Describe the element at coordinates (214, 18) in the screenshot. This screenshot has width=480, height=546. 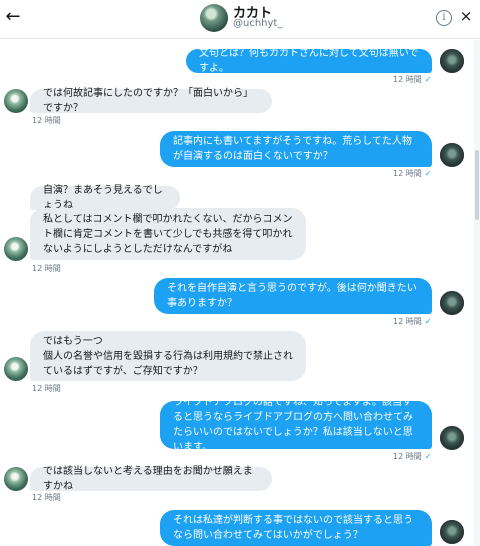
I see `contact-avatar` at that location.